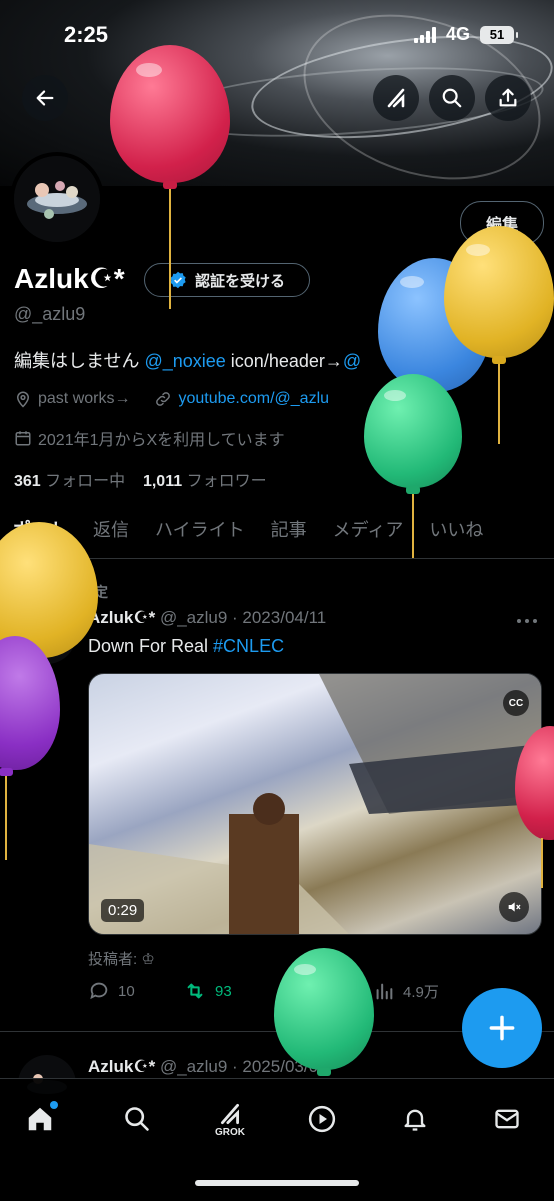  I want to click on video-duration: 0:29, so click(123, 910).